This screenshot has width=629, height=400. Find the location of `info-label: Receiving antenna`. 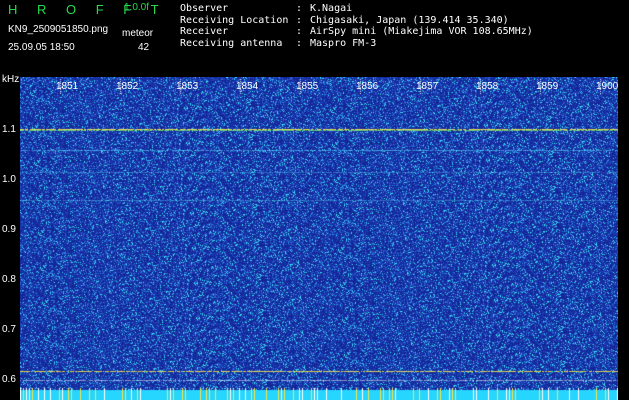

info-label: Receiving antenna is located at coordinates (231, 43).